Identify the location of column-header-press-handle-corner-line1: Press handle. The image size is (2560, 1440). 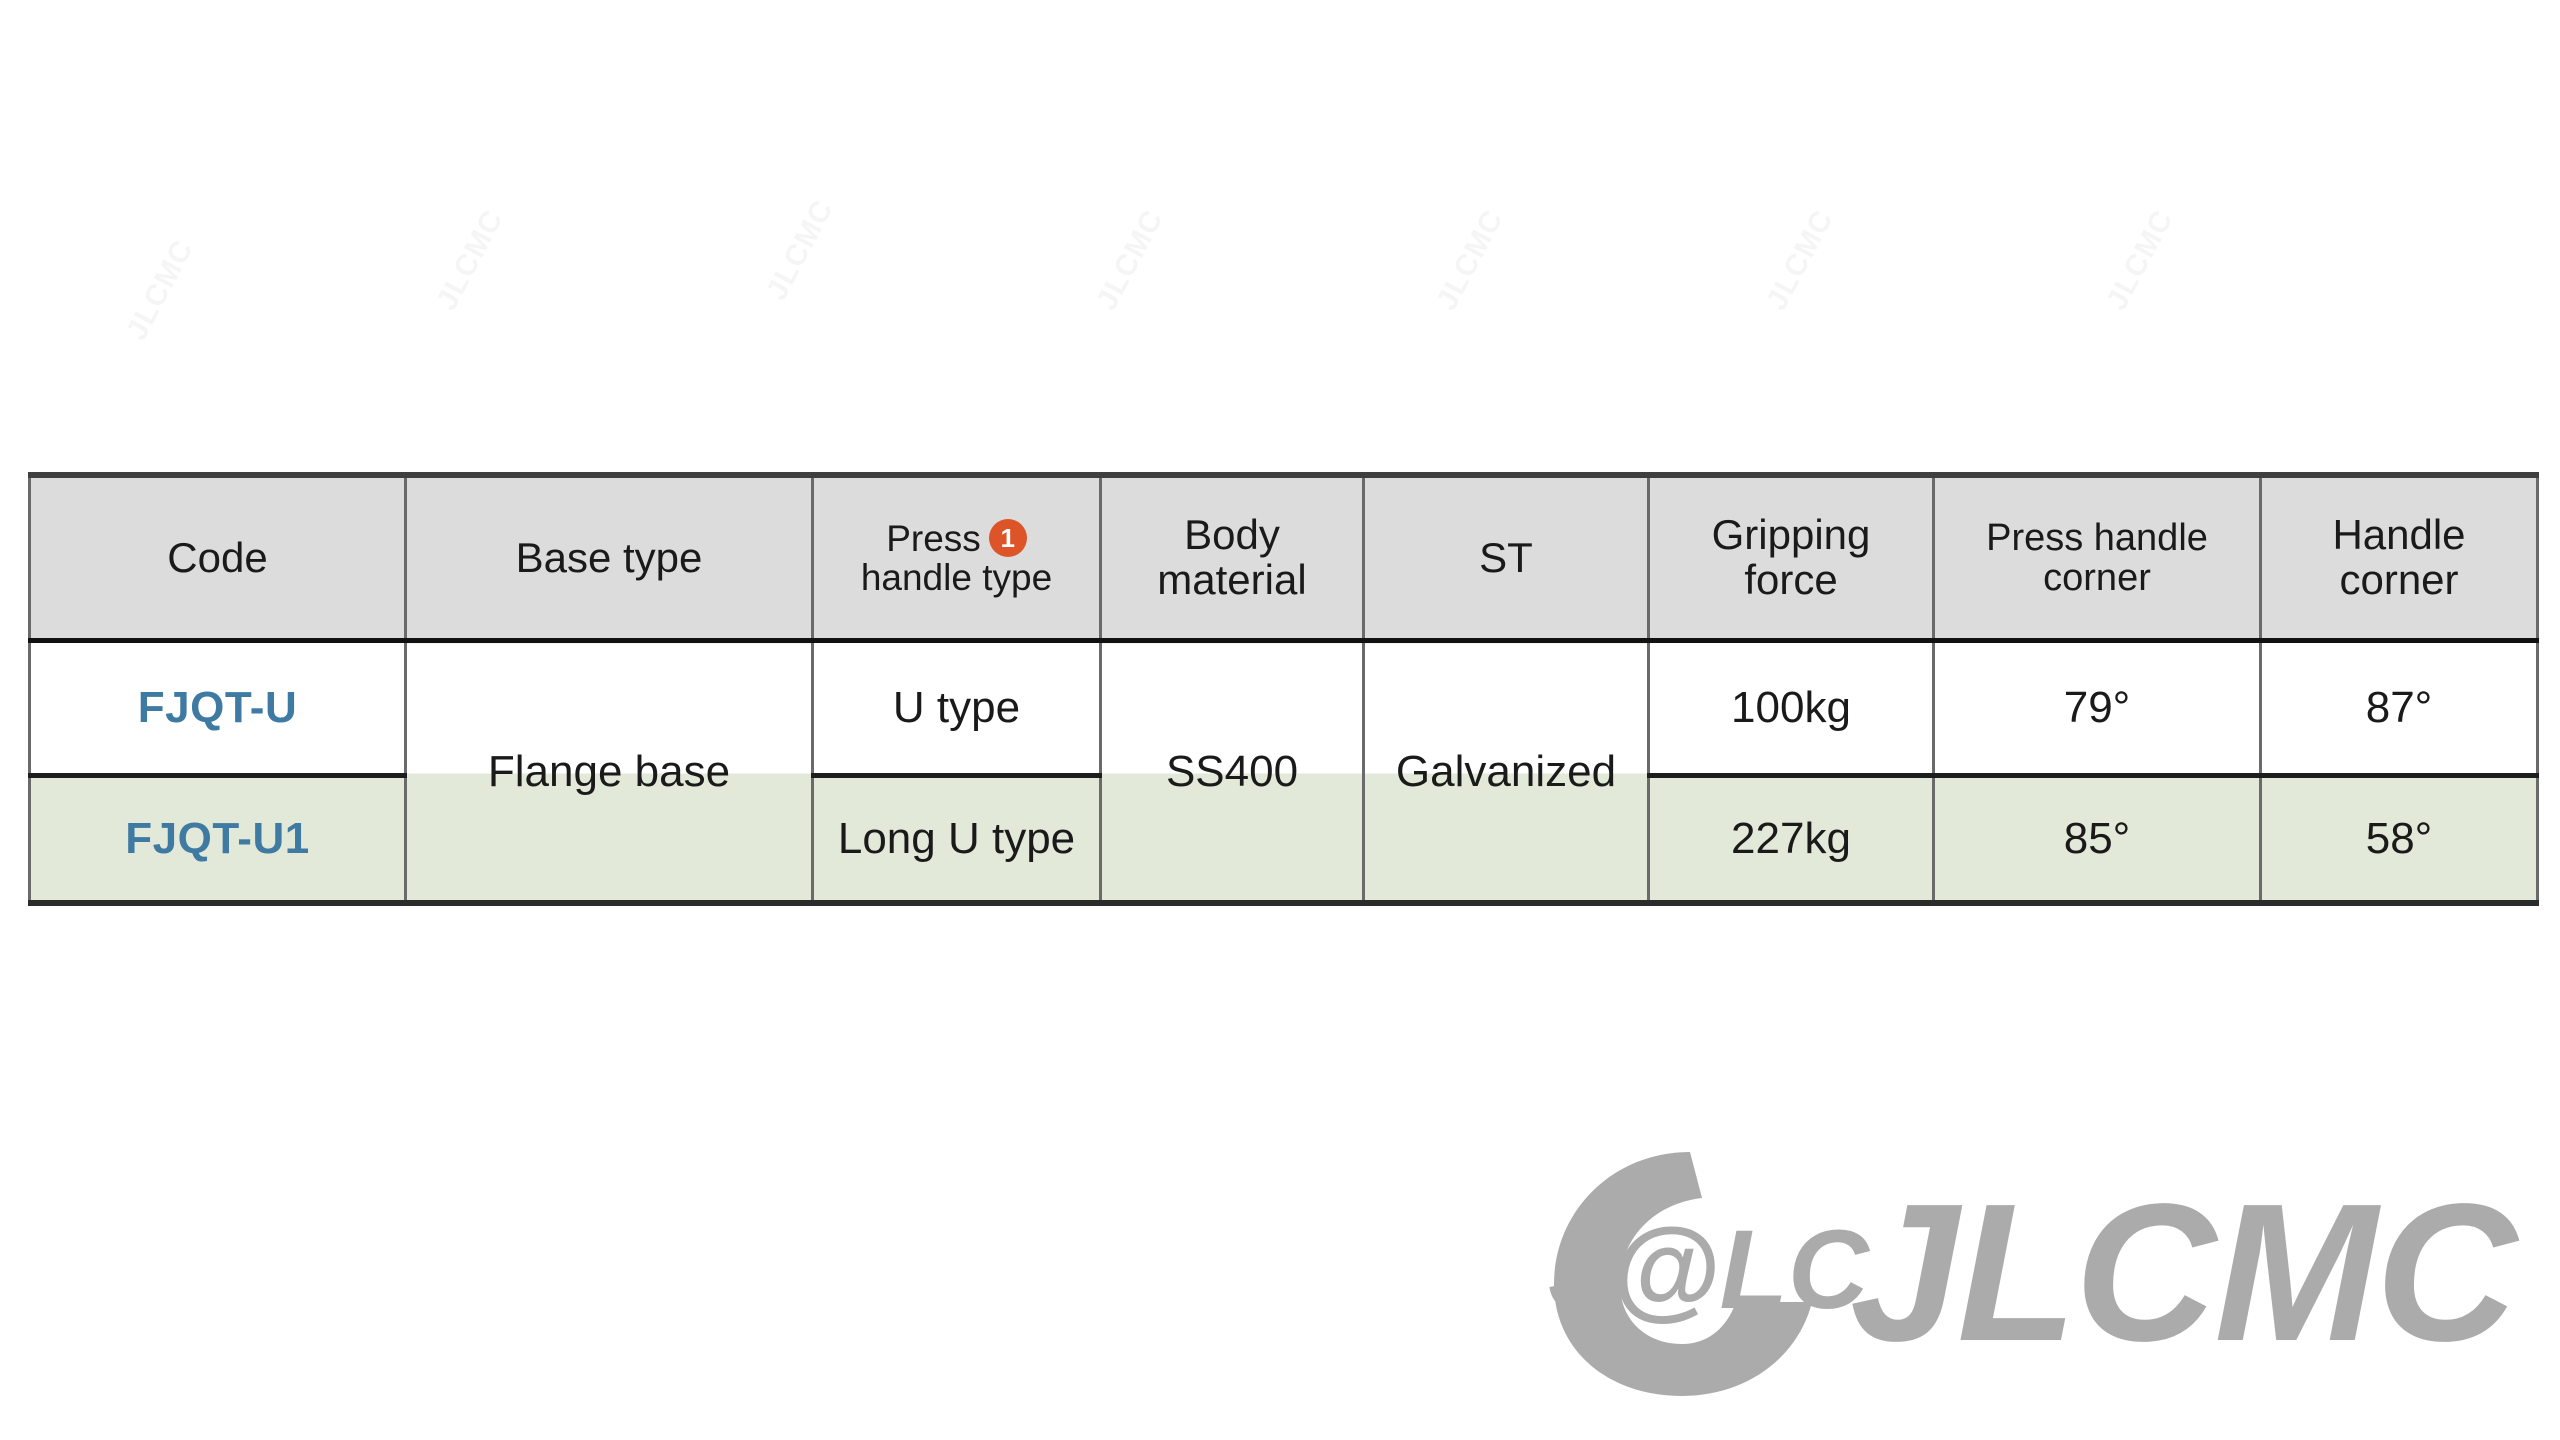
(2097, 537).